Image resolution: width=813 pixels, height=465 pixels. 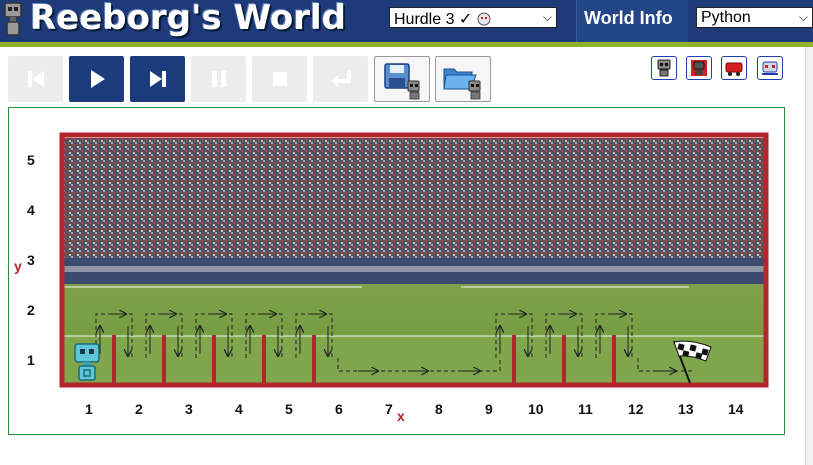 What do you see at coordinates (31, 160) in the screenshot?
I see `y-tick-label: 5` at bounding box center [31, 160].